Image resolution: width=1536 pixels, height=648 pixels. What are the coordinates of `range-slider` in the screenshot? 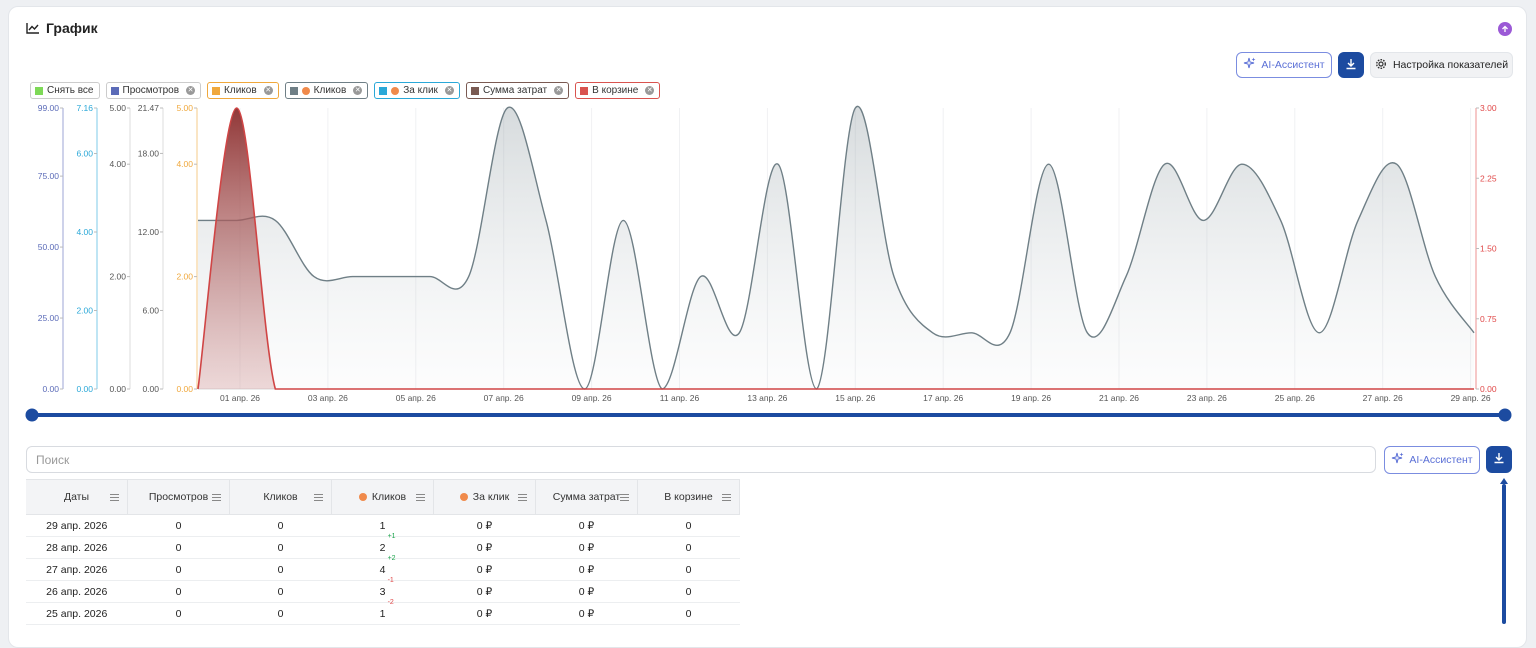 It's located at (768, 415).